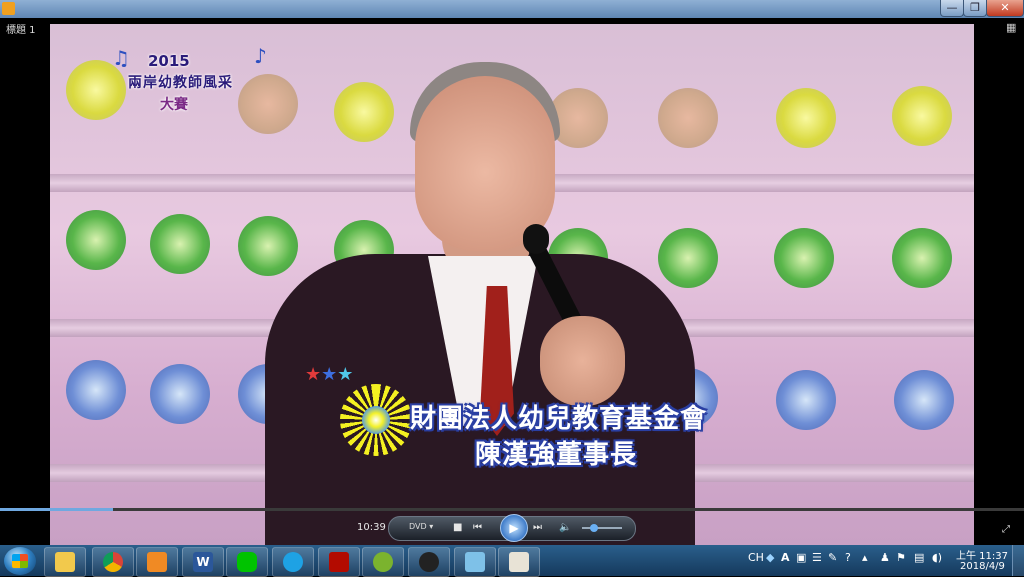 The image size is (1024, 577). I want to click on notification-icon: ♟, so click(885, 557).